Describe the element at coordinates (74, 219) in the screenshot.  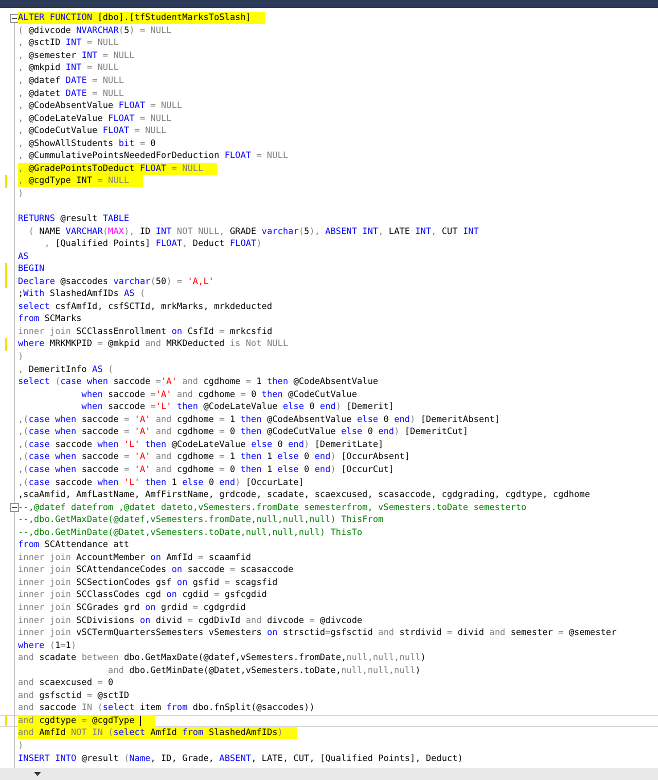
I see `code-line: RETURNS @result TABLE` at that location.